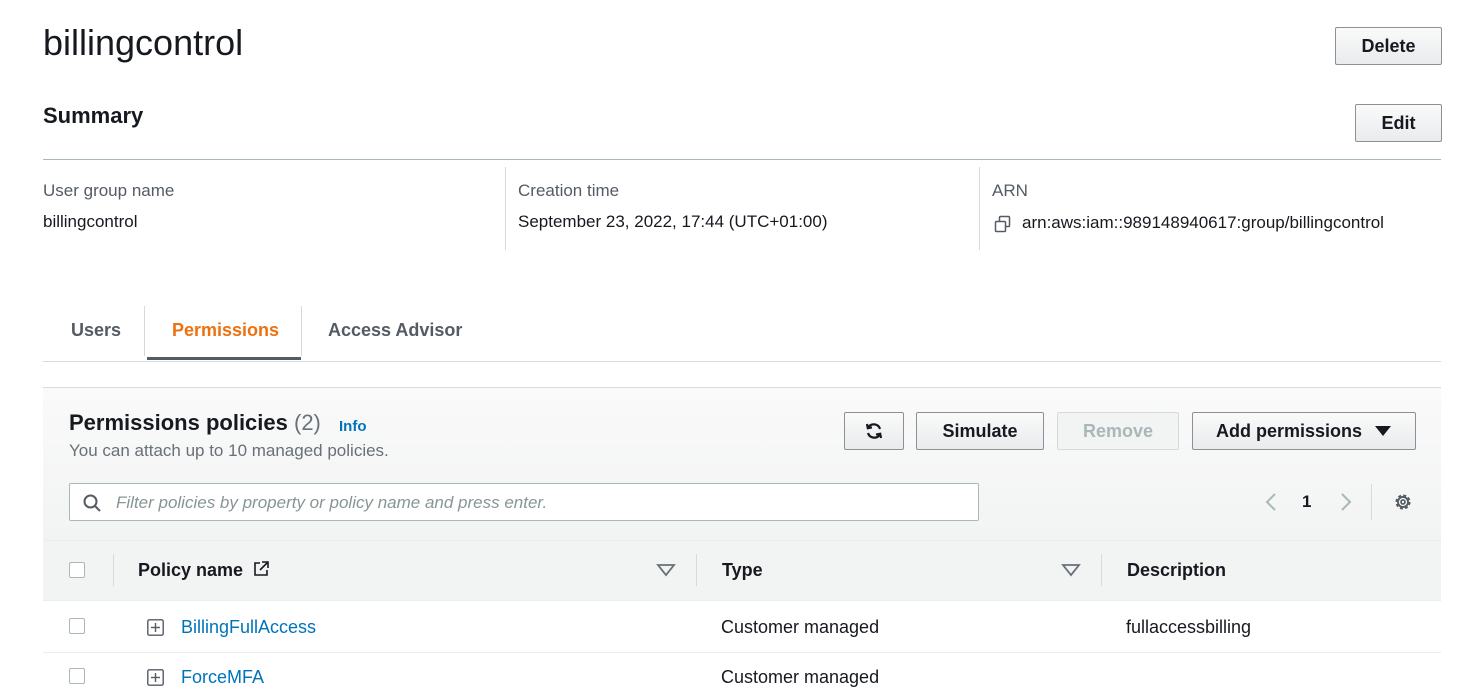 The width and height of the screenshot is (1475, 698). I want to click on permissions-policies-heading: Permissions policies, so click(178, 422).